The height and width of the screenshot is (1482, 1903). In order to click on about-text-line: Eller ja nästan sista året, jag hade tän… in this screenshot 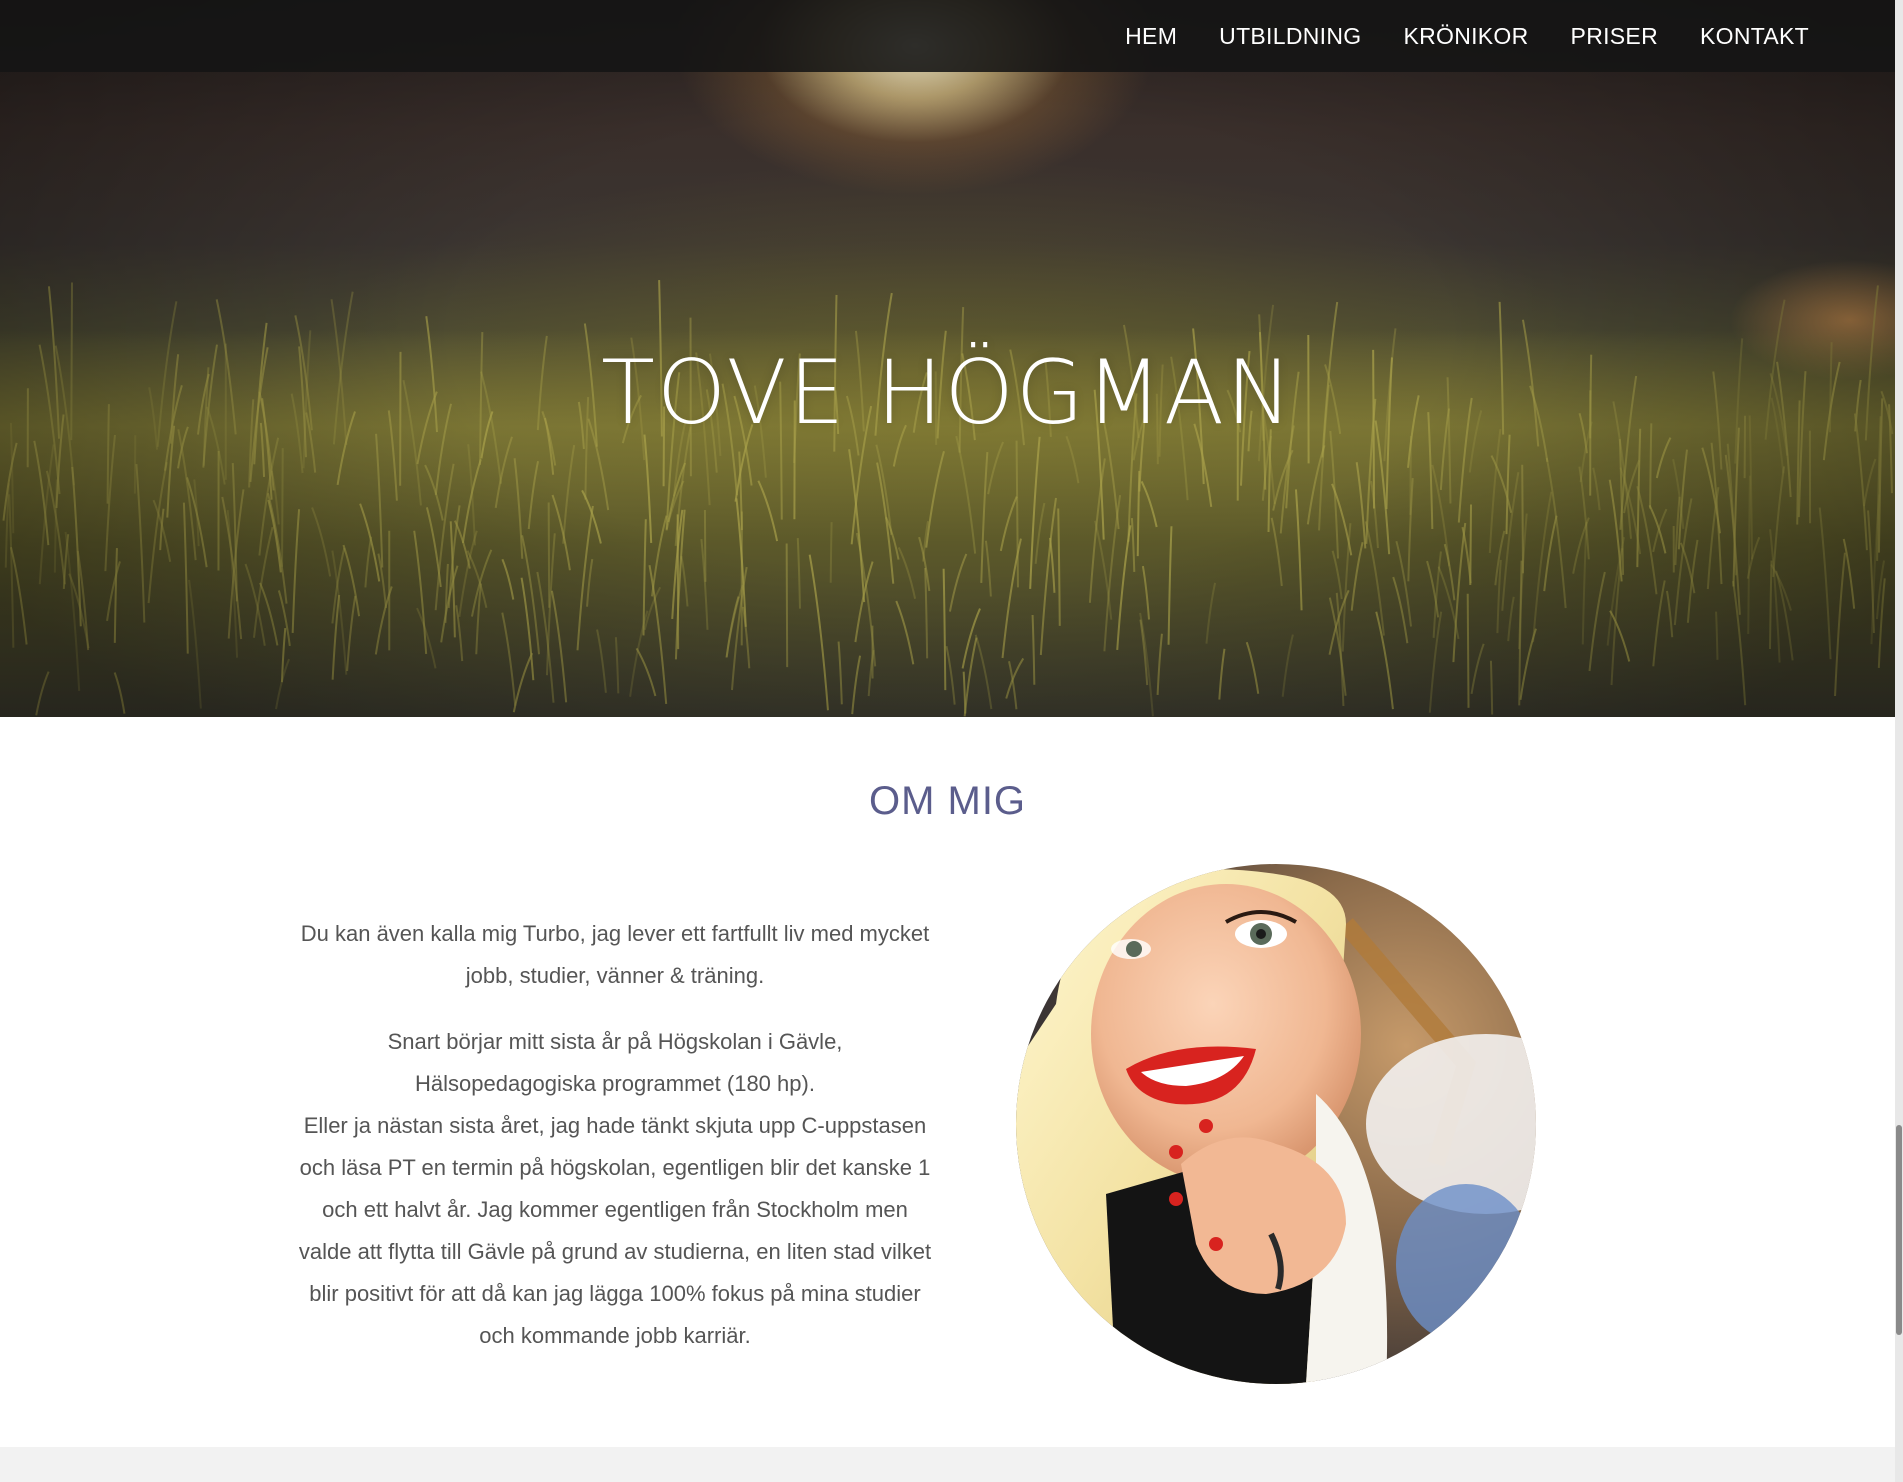, I will do `click(615, 1125)`.